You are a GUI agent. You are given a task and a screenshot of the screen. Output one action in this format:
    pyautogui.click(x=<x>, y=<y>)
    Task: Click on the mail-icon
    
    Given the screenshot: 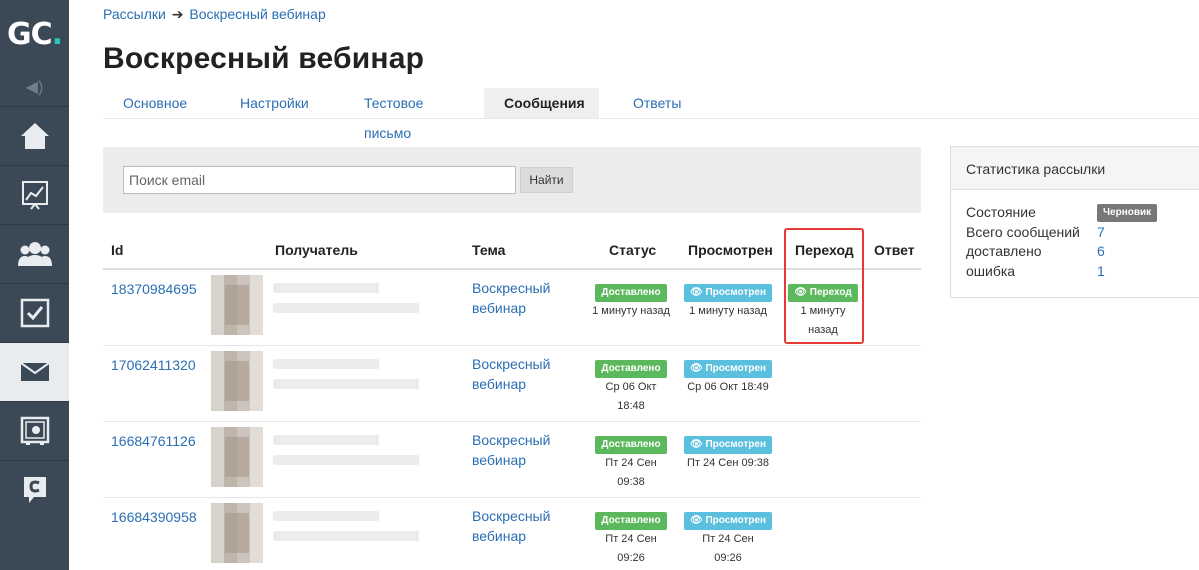 What is the action you would take?
    pyautogui.click(x=34, y=371)
    